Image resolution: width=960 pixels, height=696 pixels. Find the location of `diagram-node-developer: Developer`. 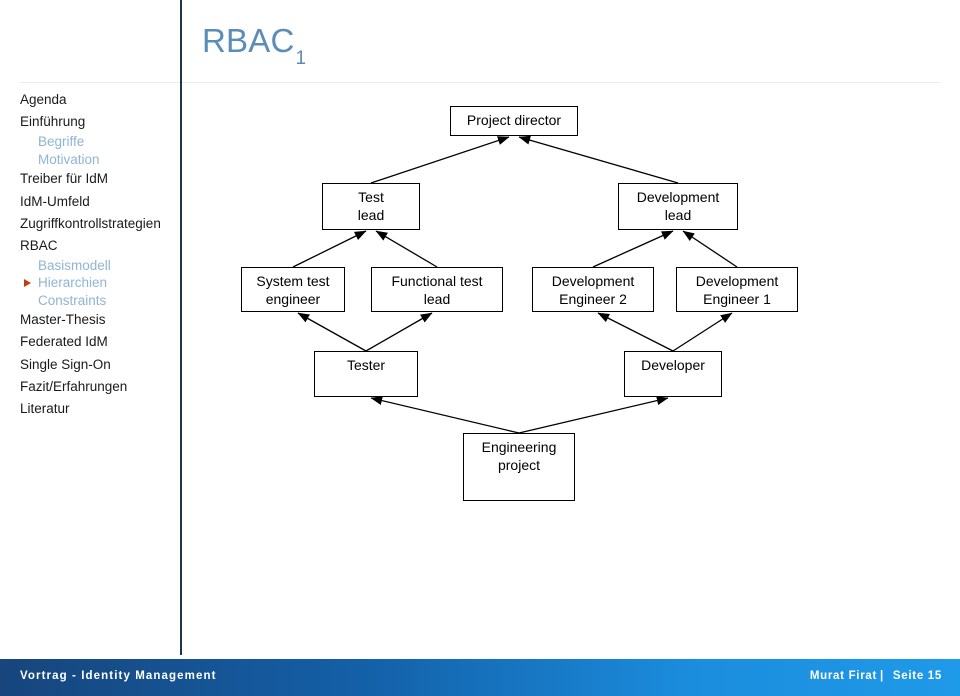

diagram-node-developer: Developer is located at coordinates (673, 374).